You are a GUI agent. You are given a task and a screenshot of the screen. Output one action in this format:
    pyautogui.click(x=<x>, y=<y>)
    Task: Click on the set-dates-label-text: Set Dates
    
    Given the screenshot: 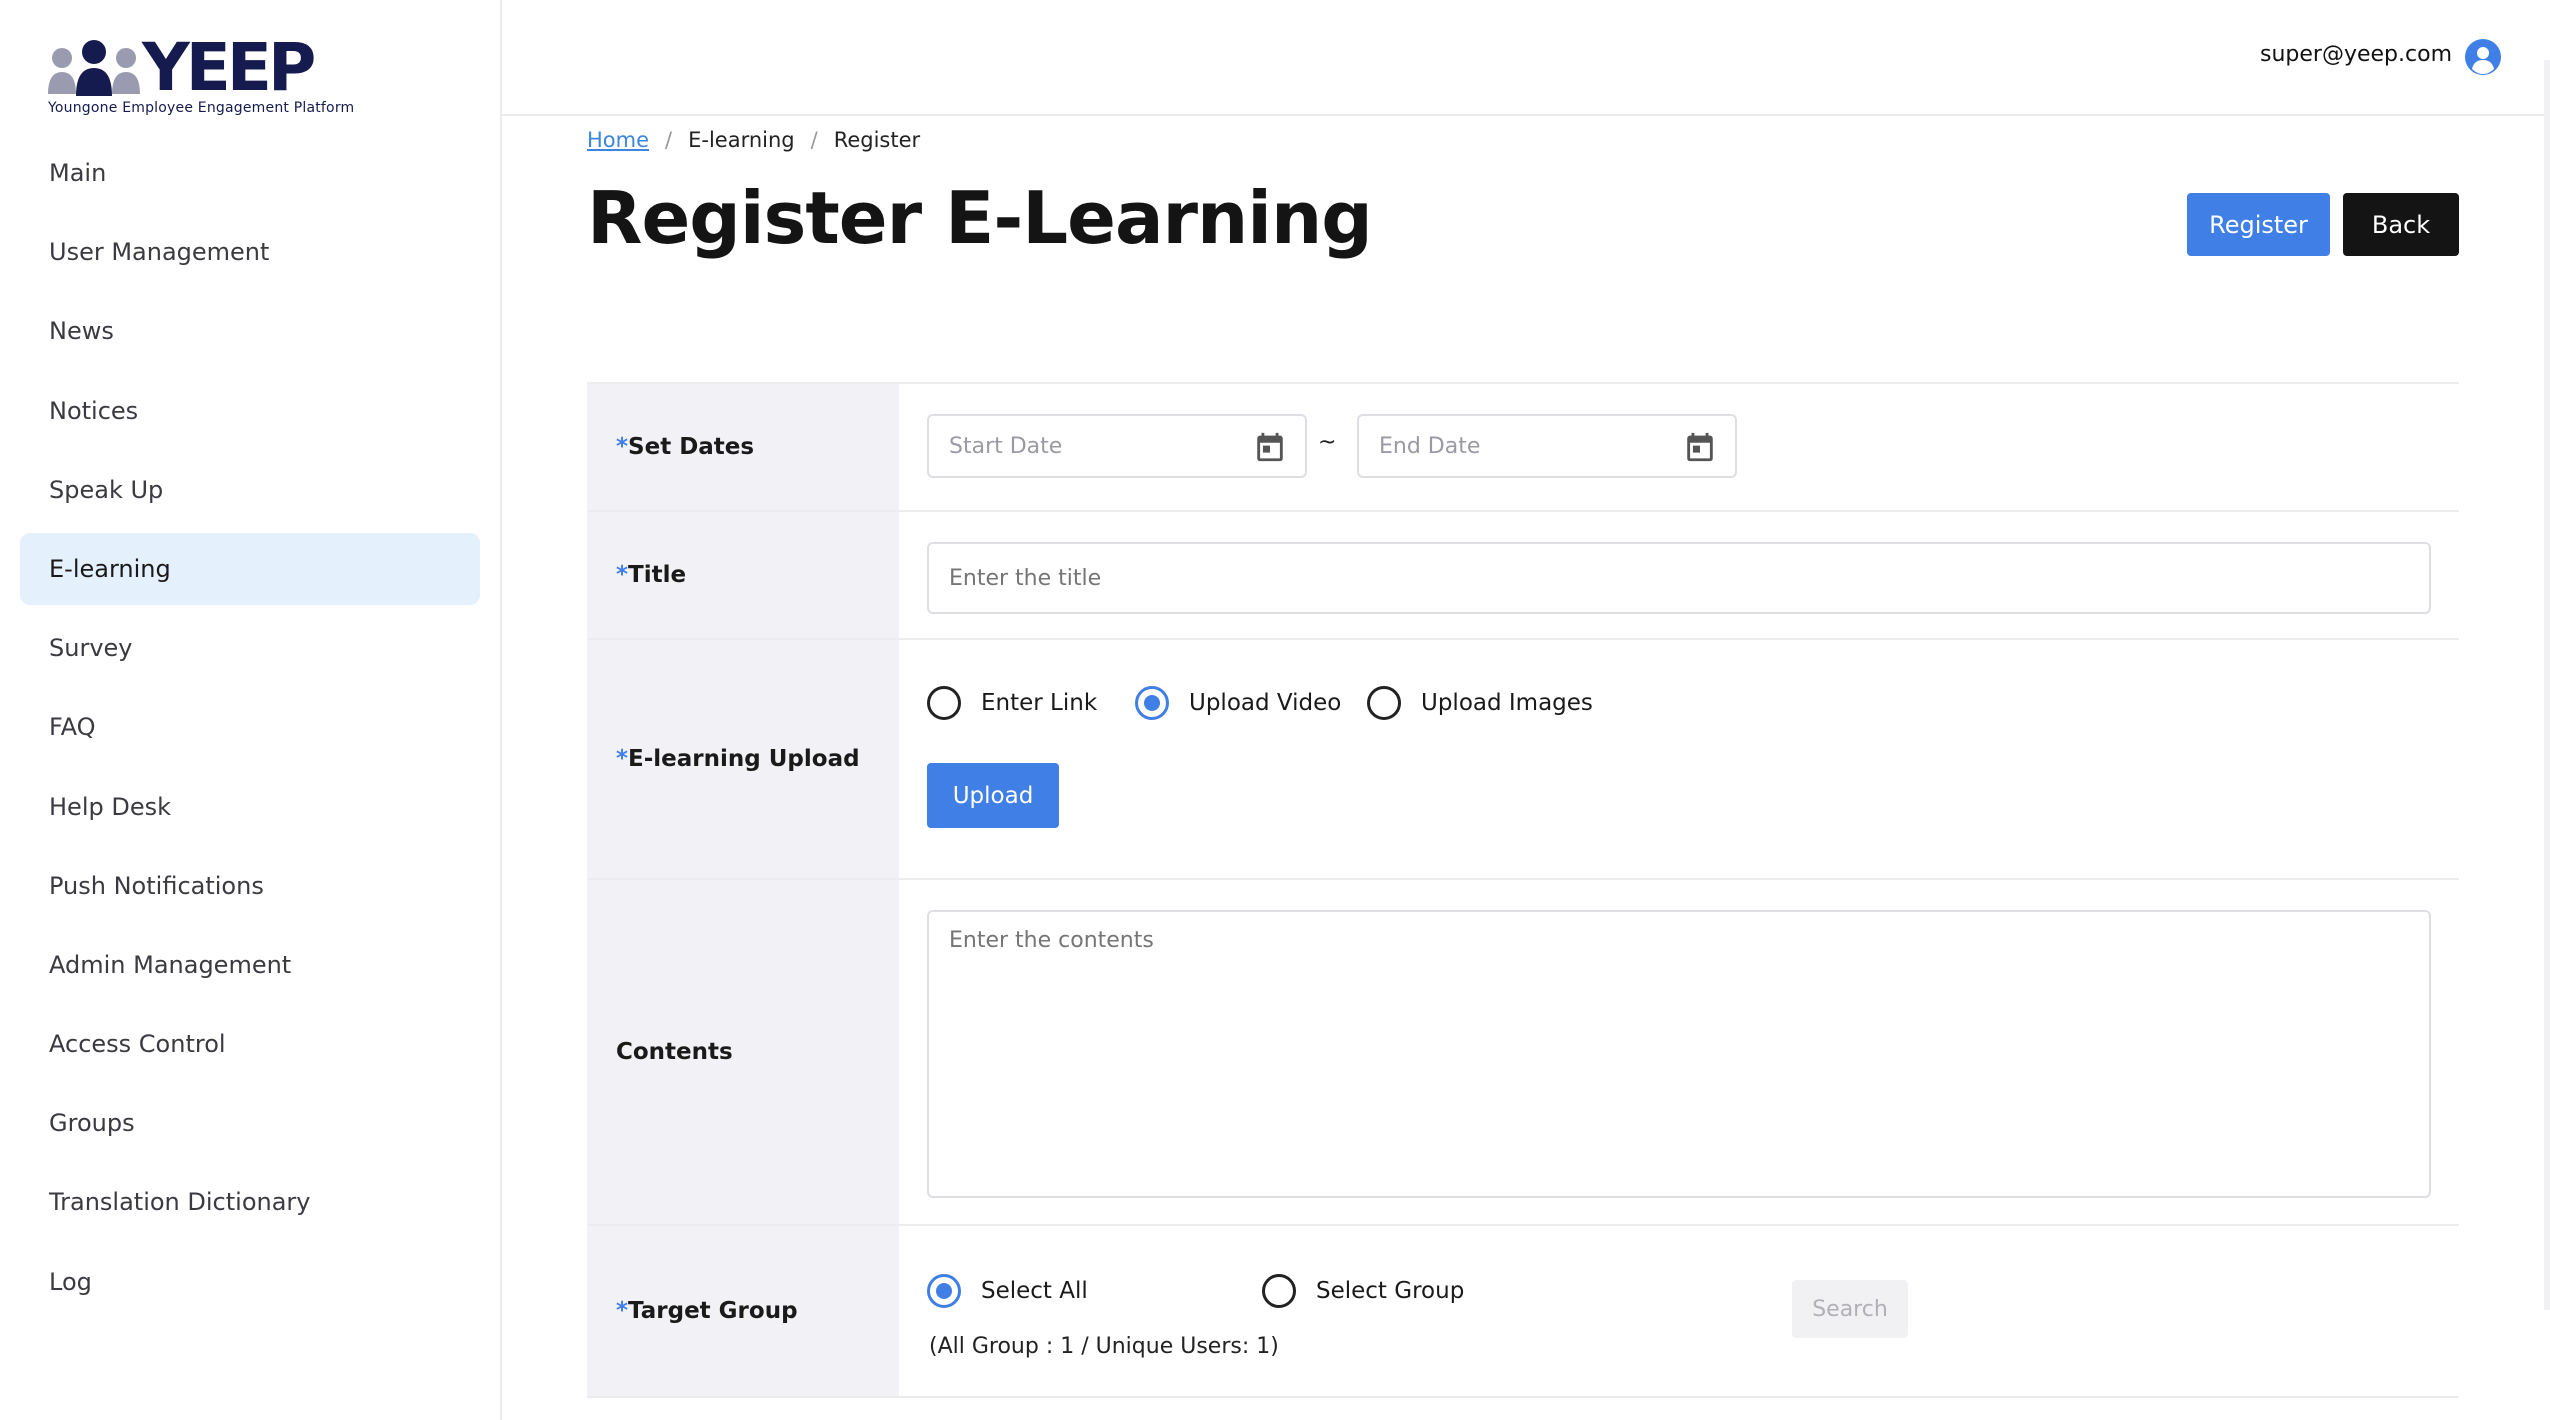 What is the action you would take?
    pyautogui.click(x=691, y=447)
    